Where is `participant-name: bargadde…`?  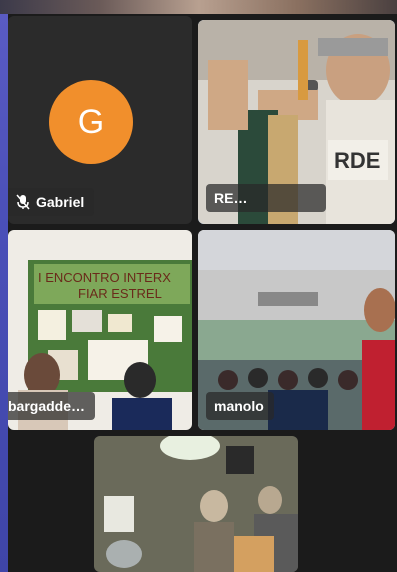 participant-name: bargadde… is located at coordinates (47, 406).